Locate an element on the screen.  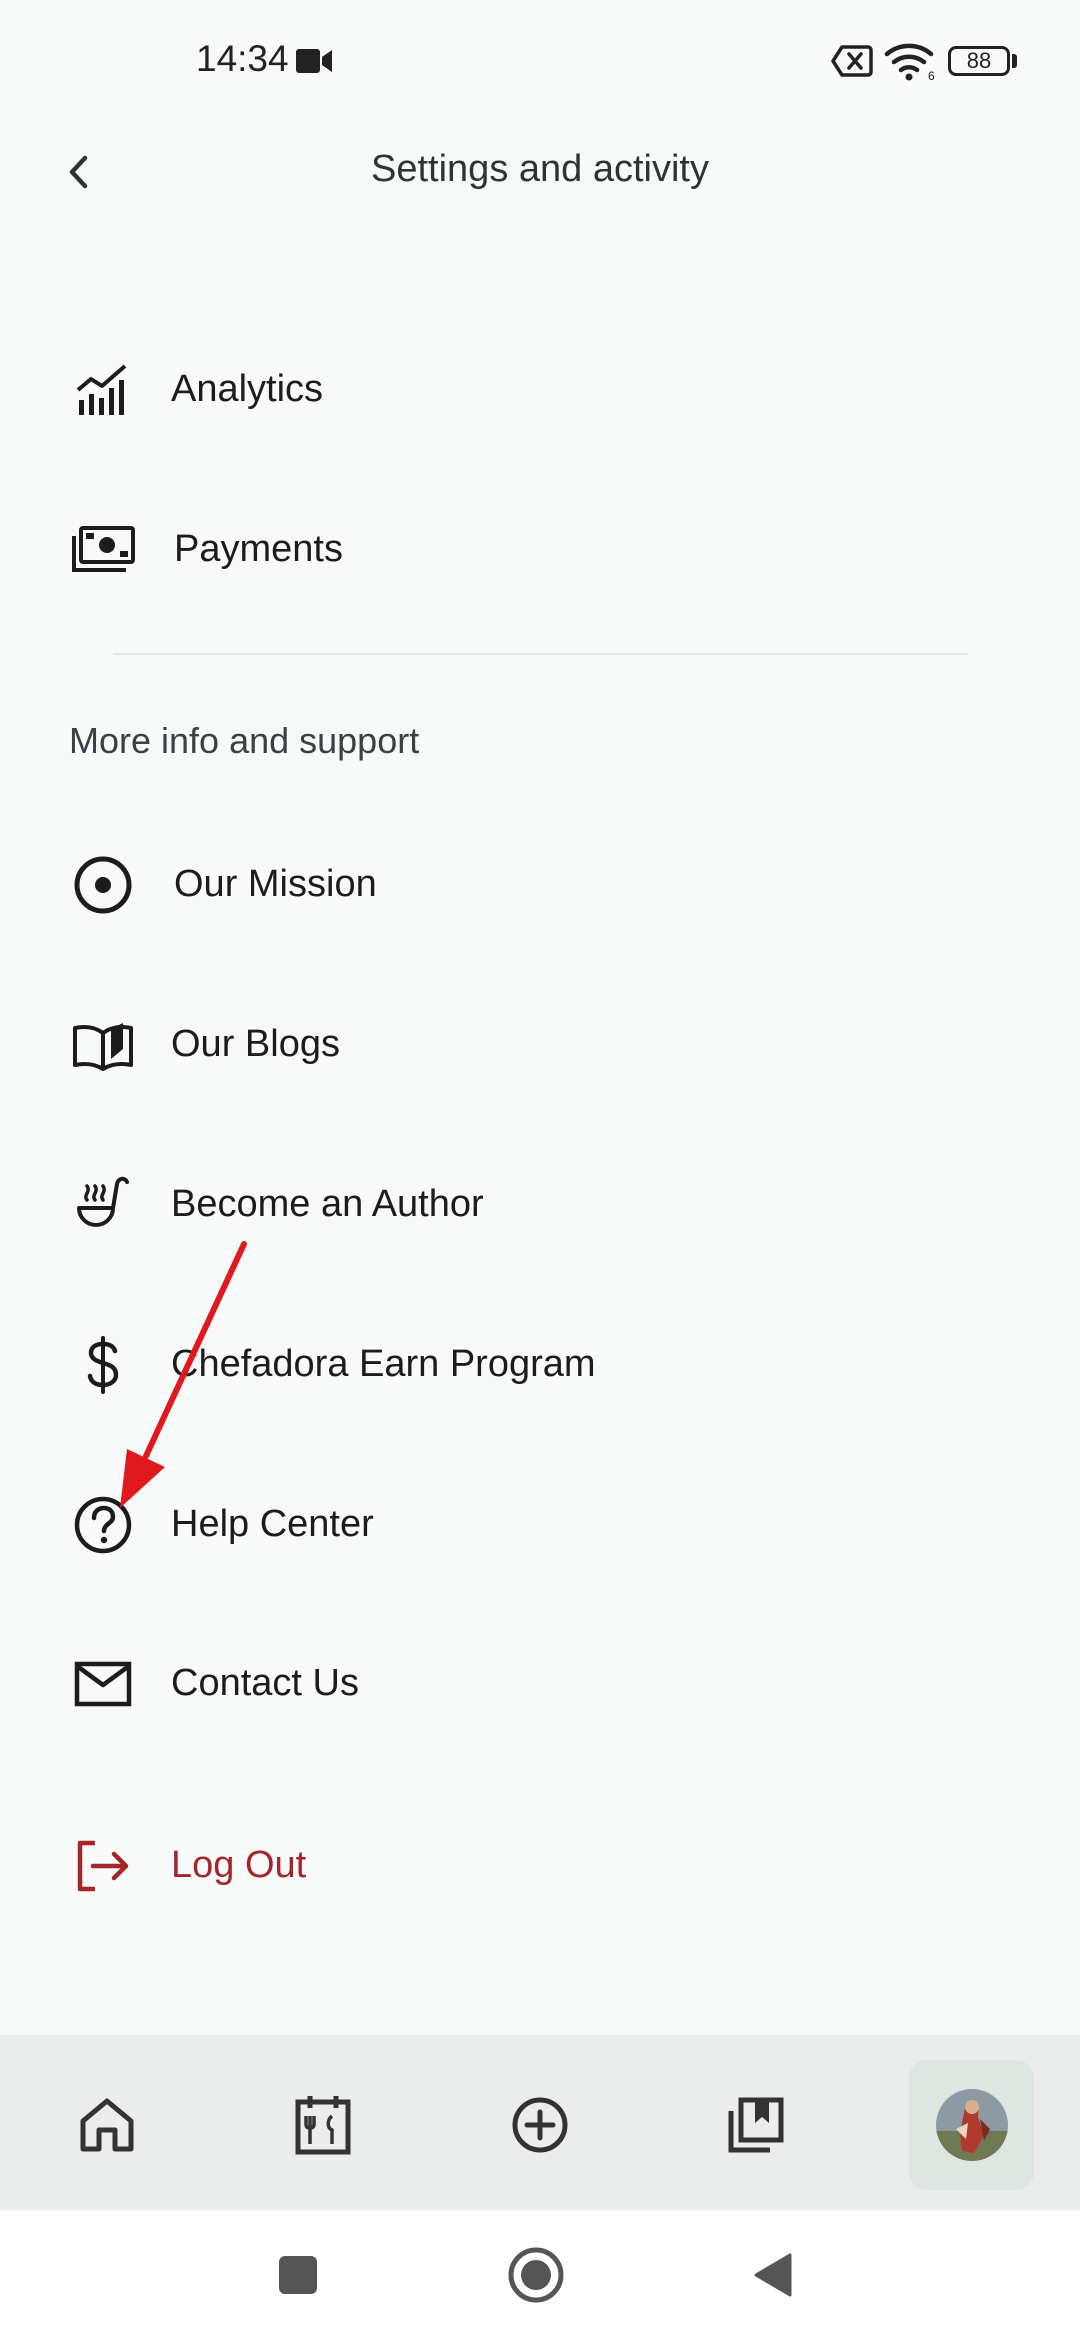
bottom-nav is located at coordinates (540, 2122).